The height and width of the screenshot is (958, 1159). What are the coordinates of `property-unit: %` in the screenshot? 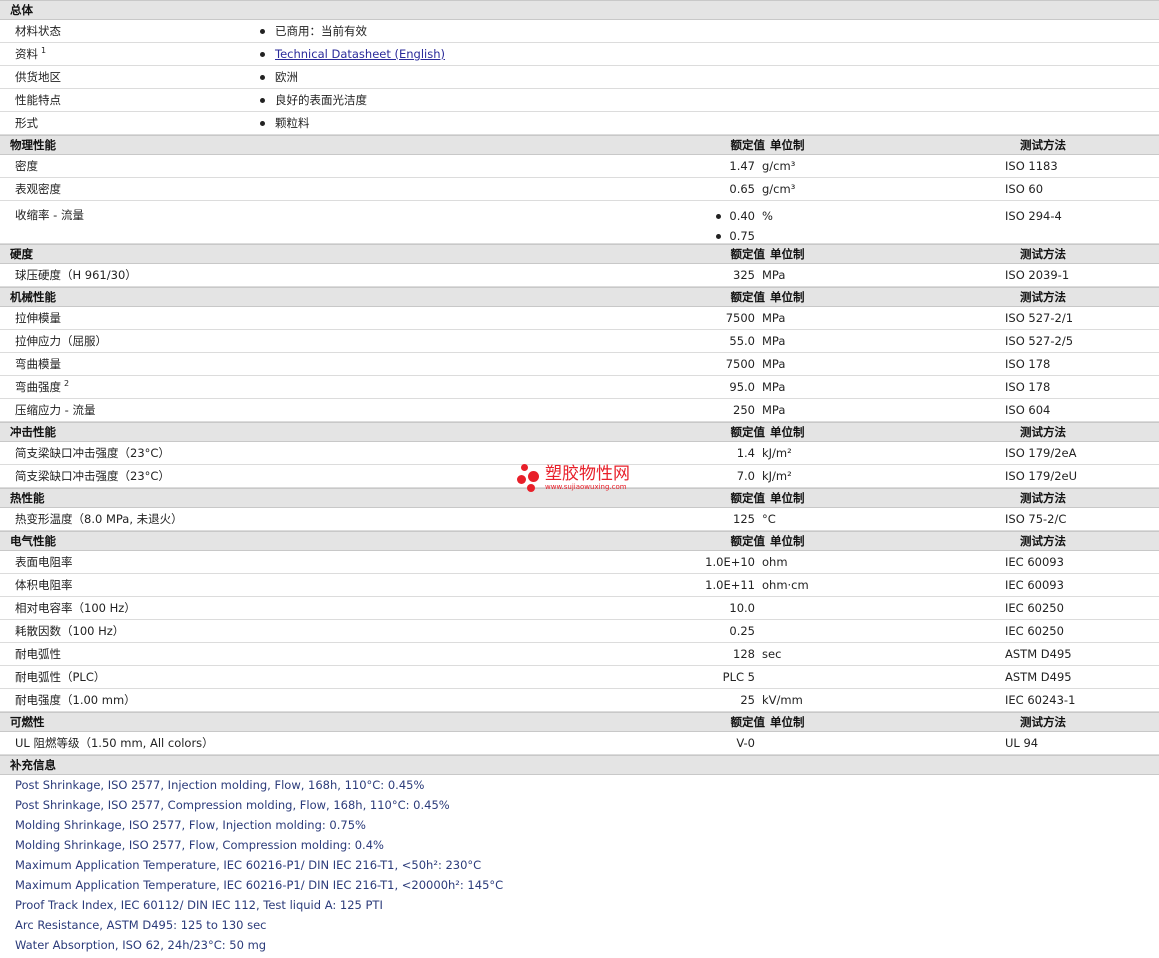 It's located at (767, 216).